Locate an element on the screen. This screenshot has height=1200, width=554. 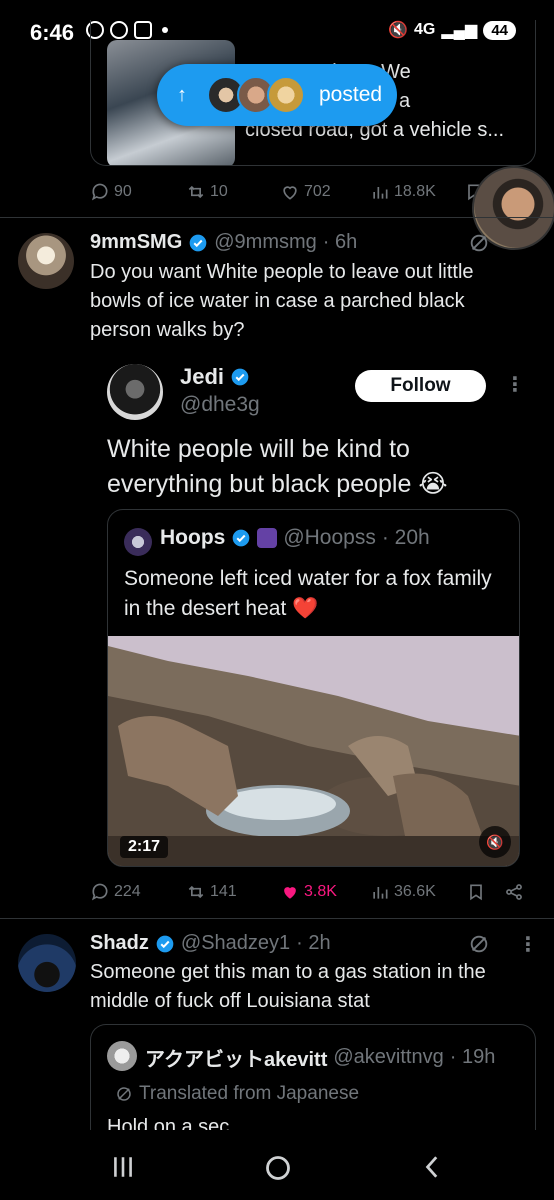
translated-label: Translated from Japanese is located at coordinates (249, 1093).